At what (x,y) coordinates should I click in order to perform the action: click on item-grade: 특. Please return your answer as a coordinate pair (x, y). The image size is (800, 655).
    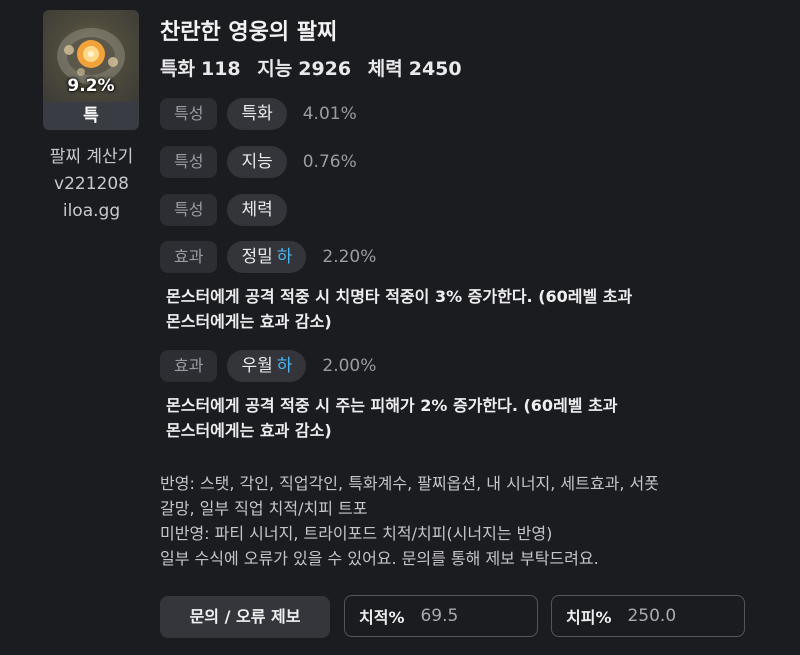
    Looking at the image, I should click on (91, 116).